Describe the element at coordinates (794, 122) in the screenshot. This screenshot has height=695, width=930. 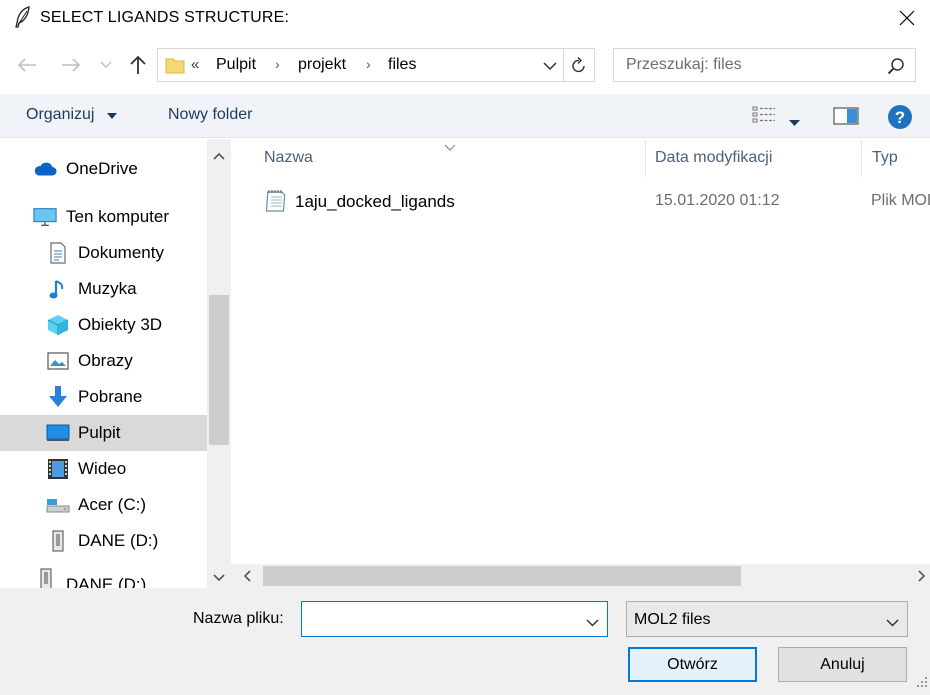
I see `view-dropdown-icon` at that location.